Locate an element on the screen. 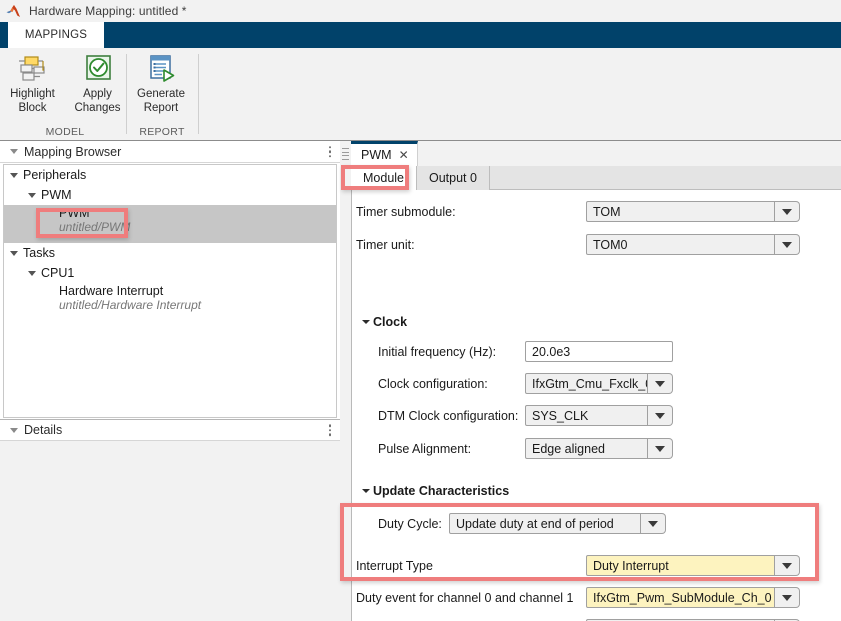 The width and height of the screenshot is (841, 621). tree-item-peripherals-label: Peripherals is located at coordinates (55, 175).